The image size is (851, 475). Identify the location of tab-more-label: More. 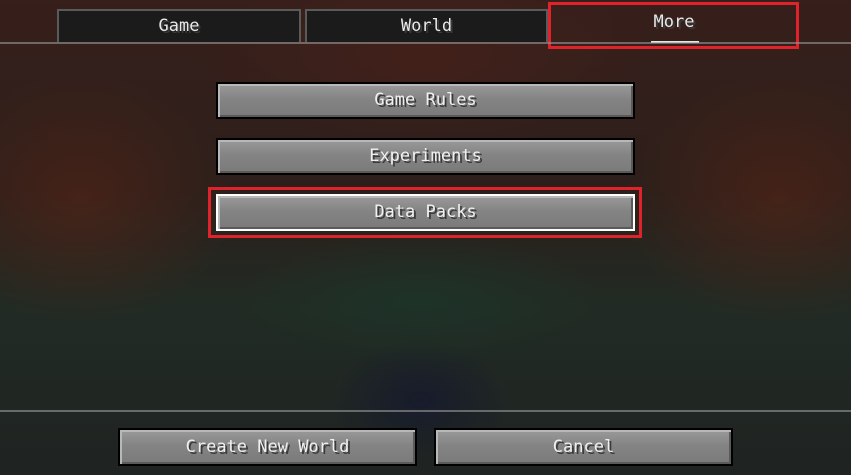
(674, 22).